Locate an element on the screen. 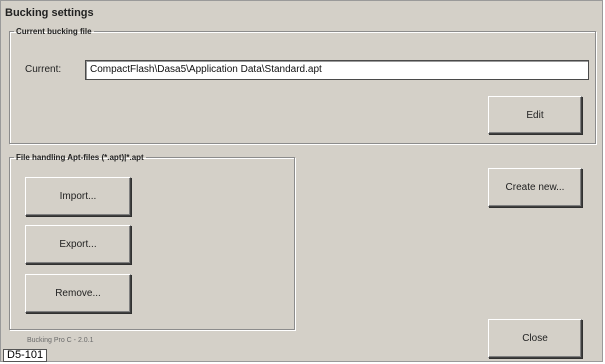  window-title: Bucking settings is located at coordinates (49, 13).